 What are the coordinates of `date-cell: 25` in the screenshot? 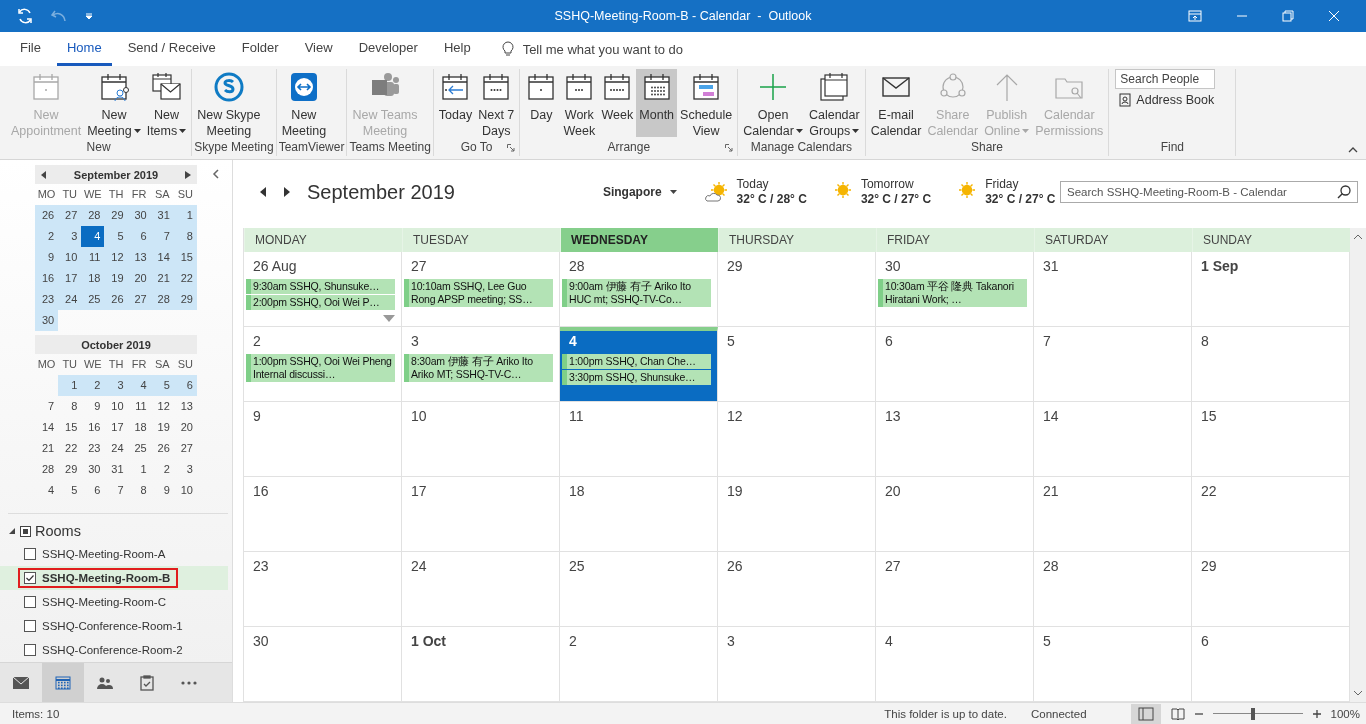 It's located at (93, 299).